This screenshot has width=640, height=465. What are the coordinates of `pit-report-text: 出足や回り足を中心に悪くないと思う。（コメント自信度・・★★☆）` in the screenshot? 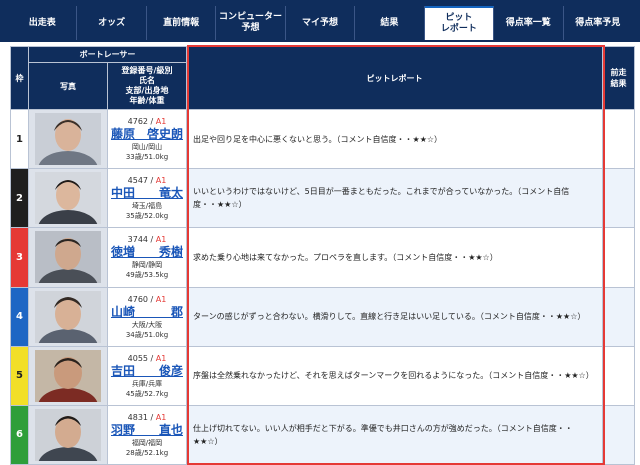 It's located at (394, 139).